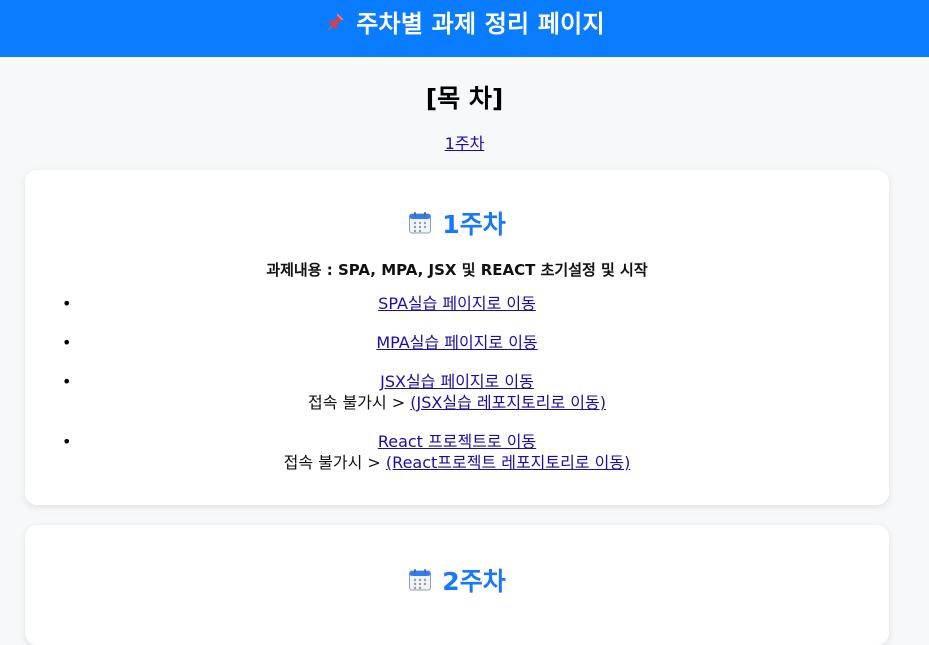 The image size is (929, 645). Describe the element at coordinates (457, 441) in the screenshot. I see `react-project-link: React 프로젝트로 이동` at that location.